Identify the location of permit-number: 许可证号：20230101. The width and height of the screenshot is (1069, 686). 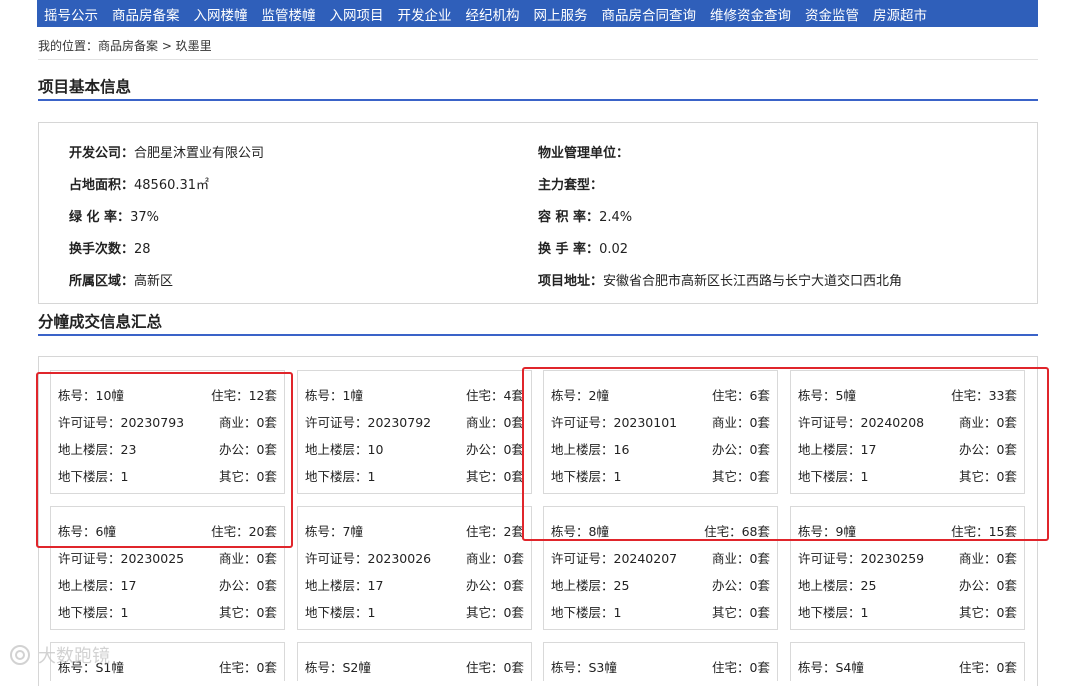
(614, 422).